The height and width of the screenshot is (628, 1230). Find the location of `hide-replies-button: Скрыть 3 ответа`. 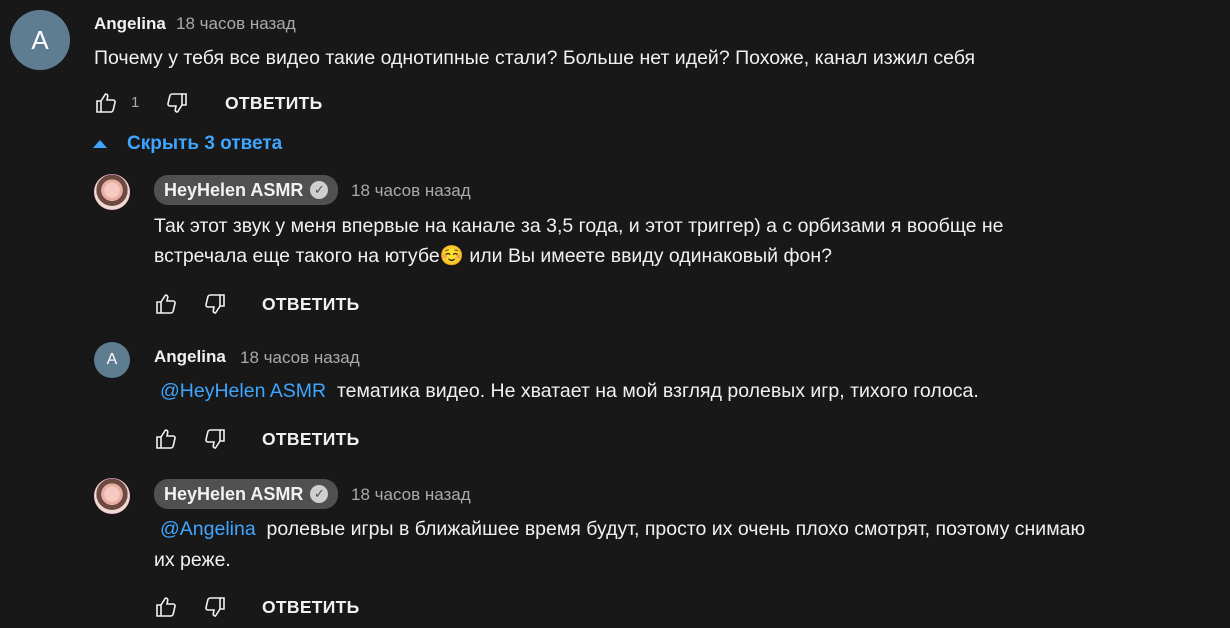

hide-replies-button: Скрыть 3 ответа is located at coordinates (187, 144).